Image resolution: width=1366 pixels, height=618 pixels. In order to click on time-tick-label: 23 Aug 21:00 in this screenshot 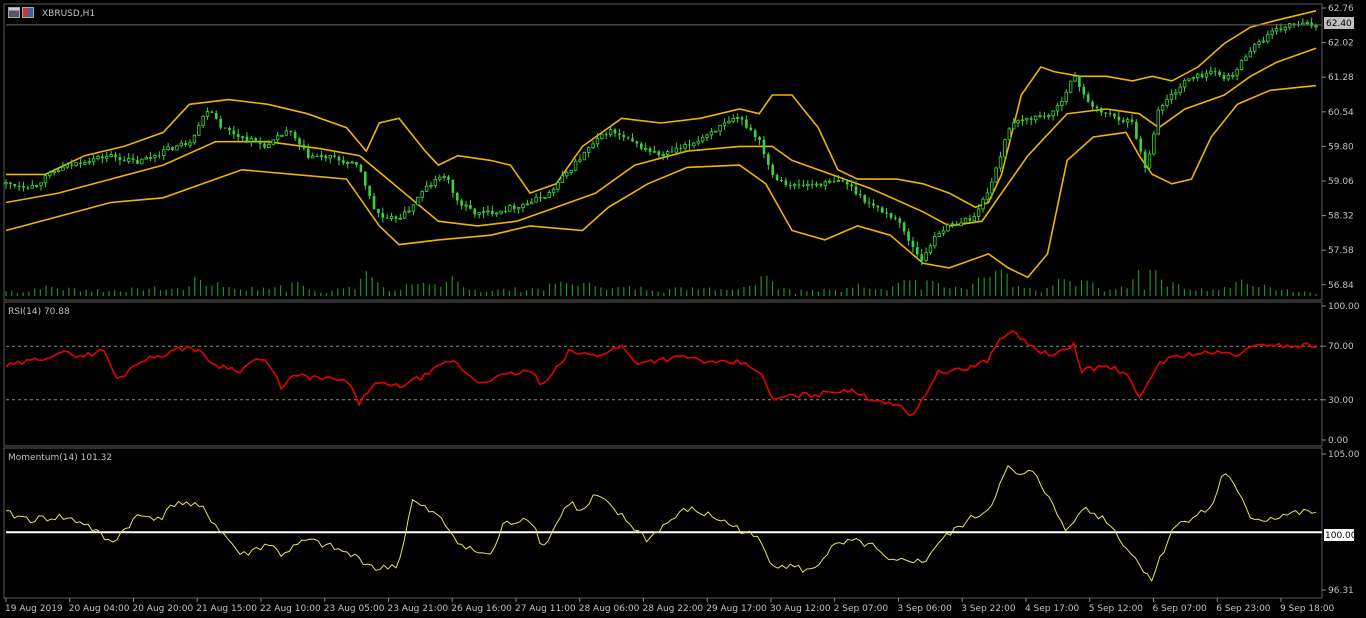, I will do `click(417, 609)`.